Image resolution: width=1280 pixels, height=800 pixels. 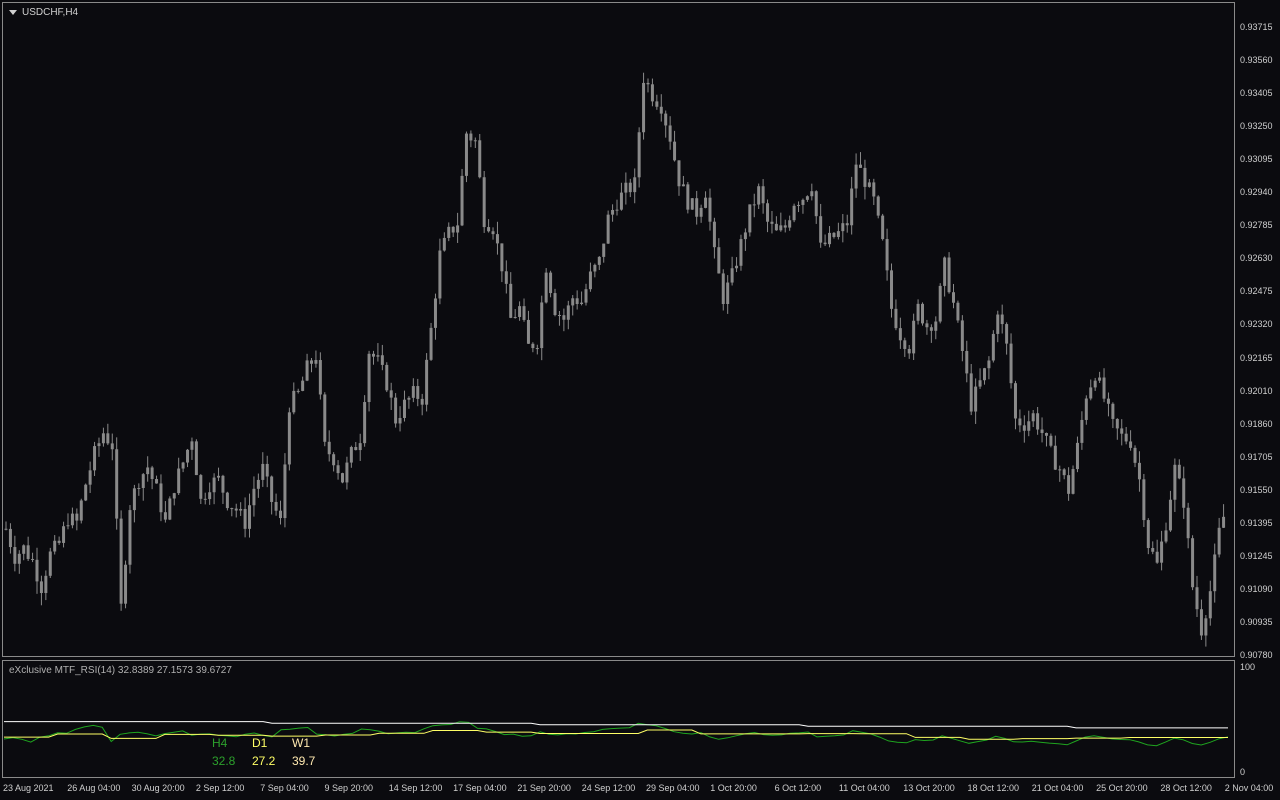 What do you see at coordinates (94, 788) in the screenshot?
I see `time-tick-label: 26 Aug 04:00` at bounding box center [94, 788].